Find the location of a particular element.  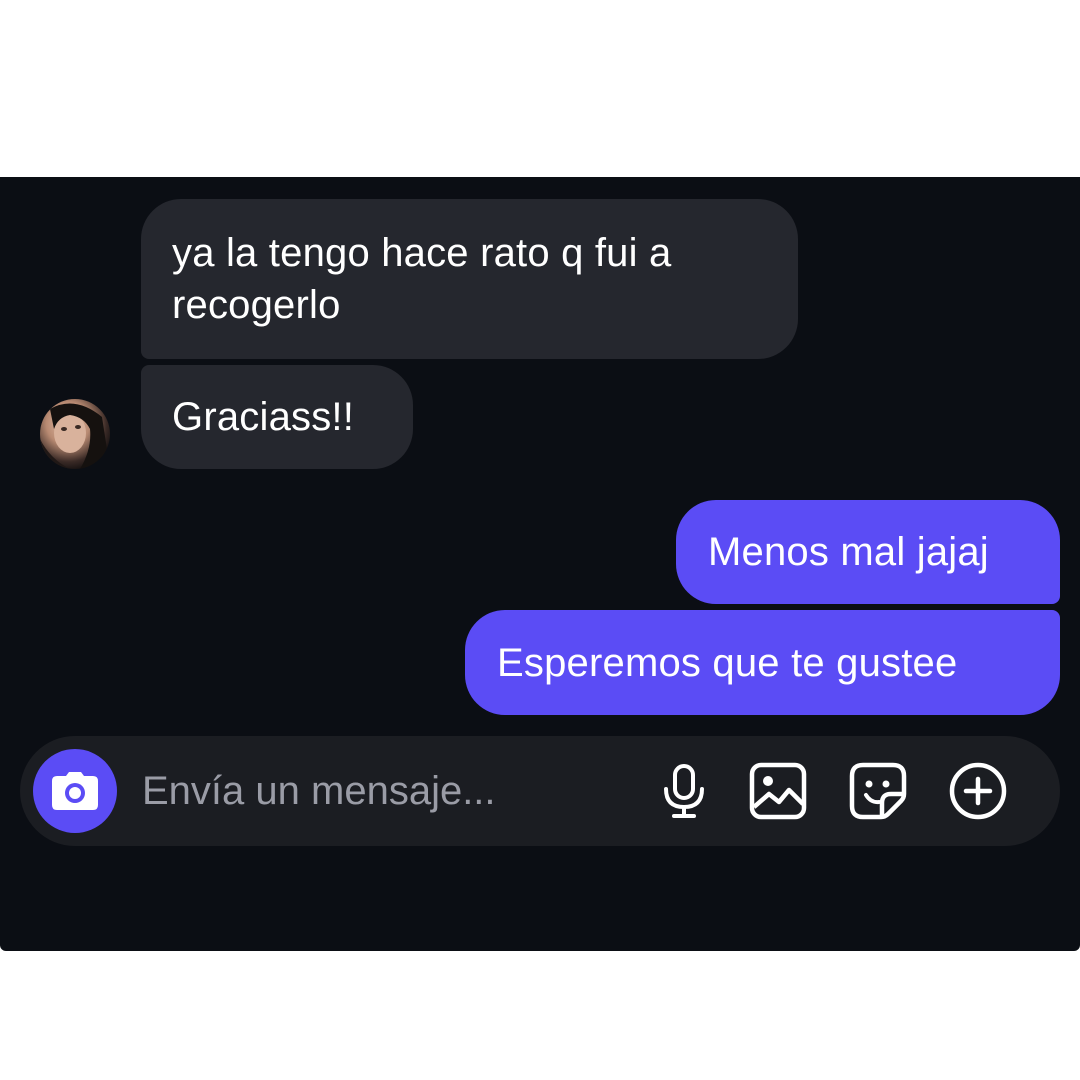

microphone-icon is located at coordinates (684, 791).